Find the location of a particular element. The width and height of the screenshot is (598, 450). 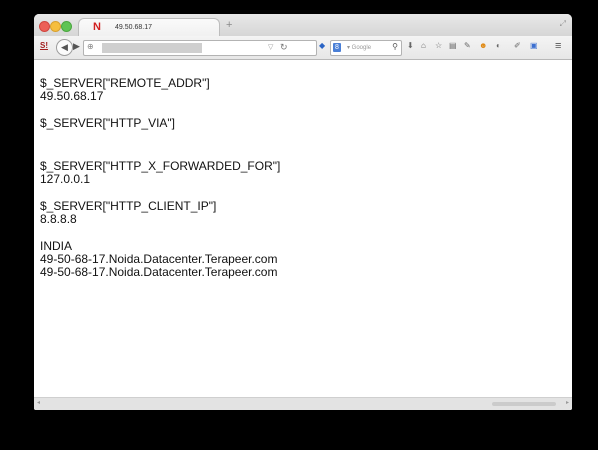

minimize-window-button is located at coordinates (55, 26).